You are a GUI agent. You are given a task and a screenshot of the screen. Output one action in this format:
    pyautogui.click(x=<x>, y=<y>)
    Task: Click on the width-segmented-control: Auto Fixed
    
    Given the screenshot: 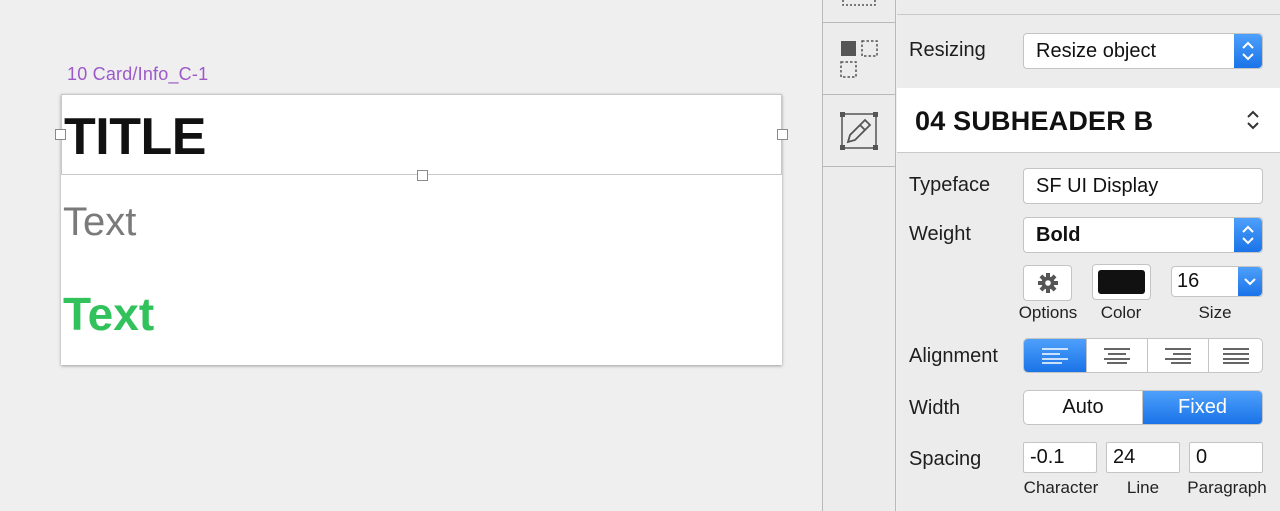 What is the action you would take?
    pyautogui.click(x=1143, y=407)
    